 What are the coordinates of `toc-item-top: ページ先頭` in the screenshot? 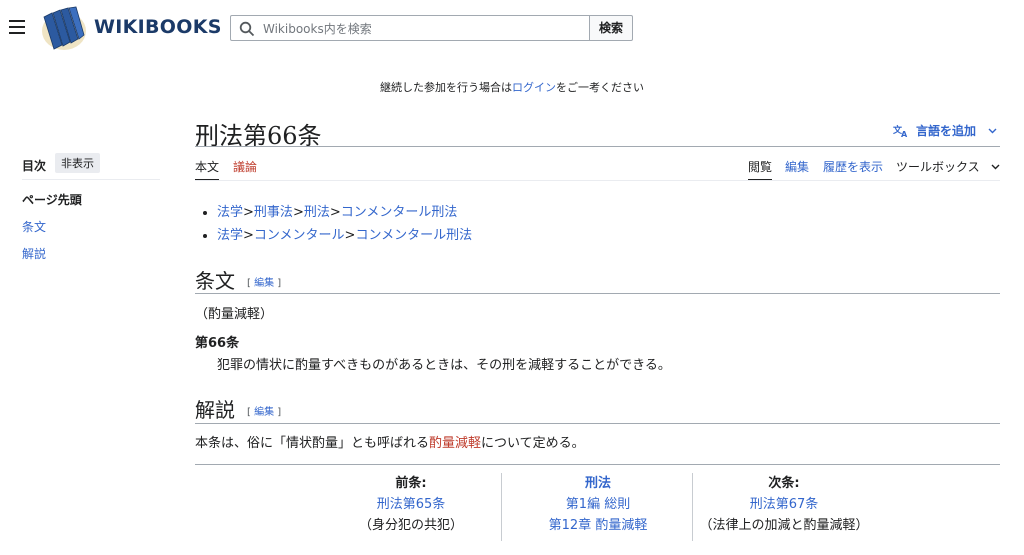 It's located at (52, 199).